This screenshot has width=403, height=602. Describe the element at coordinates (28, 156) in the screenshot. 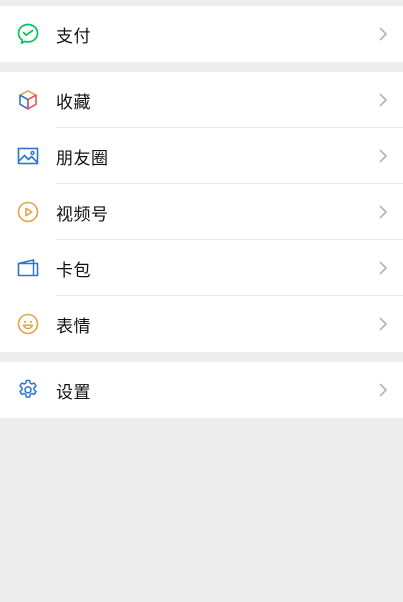

I see `moments-image-icon` at that location.